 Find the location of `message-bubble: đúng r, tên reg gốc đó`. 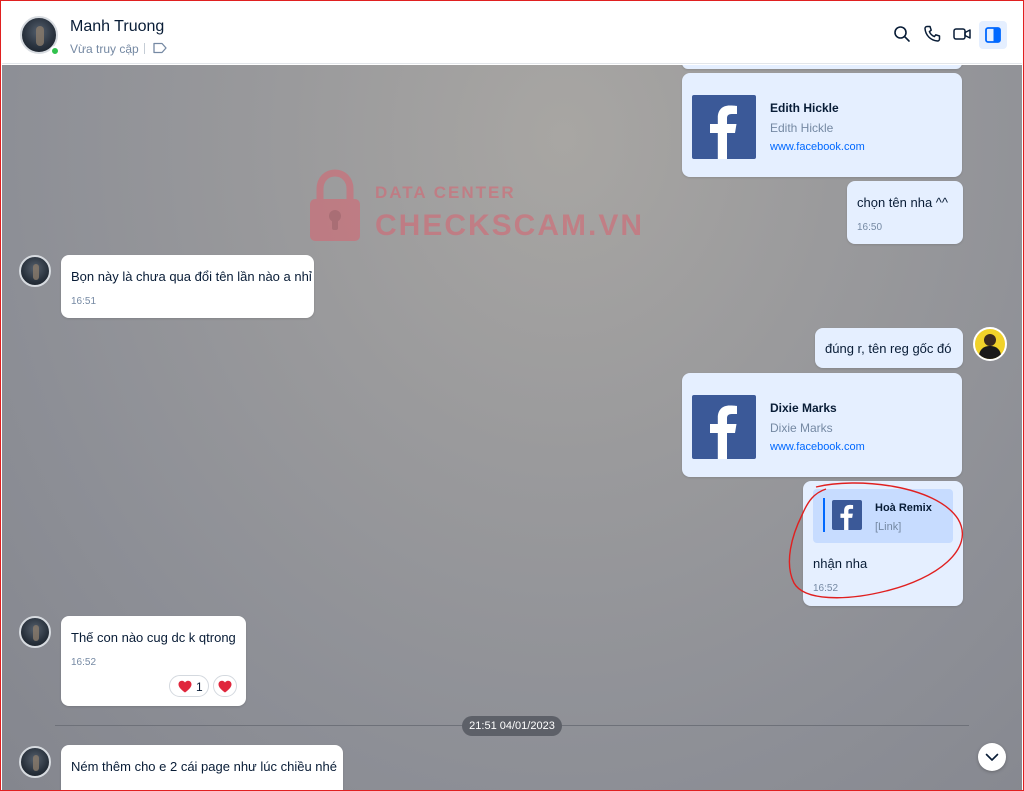

message-bubble: đúng r, tên reg gốc đó is located at coordinates (889, 348).